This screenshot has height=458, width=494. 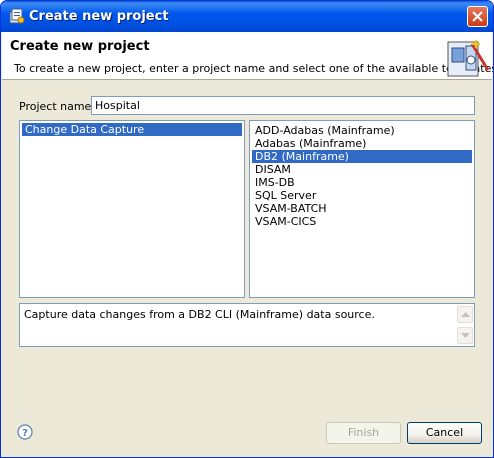 I want to click on close-icon, so click(x=477, y=16).